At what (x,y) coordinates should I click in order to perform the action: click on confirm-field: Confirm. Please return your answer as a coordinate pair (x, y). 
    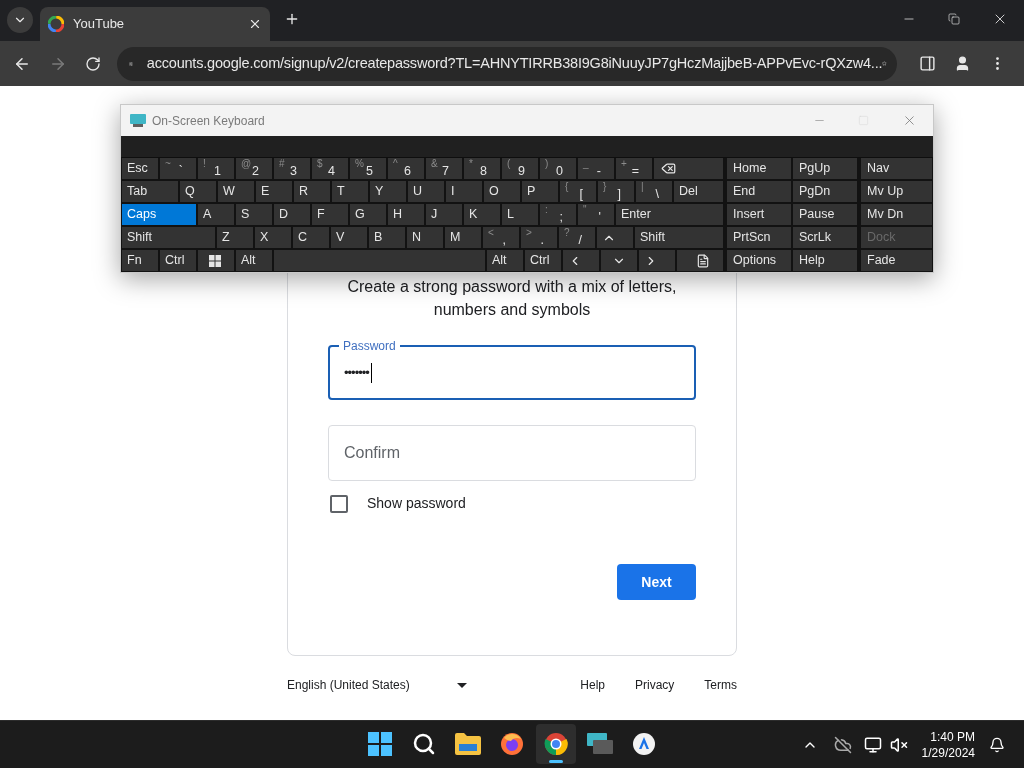
    Looking at the image, I should click on (512, 453).